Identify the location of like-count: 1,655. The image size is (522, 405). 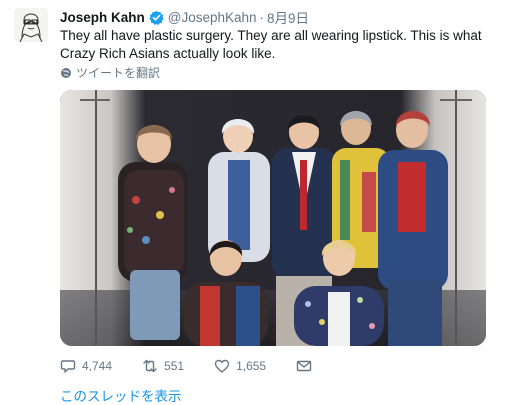
(251, 366).